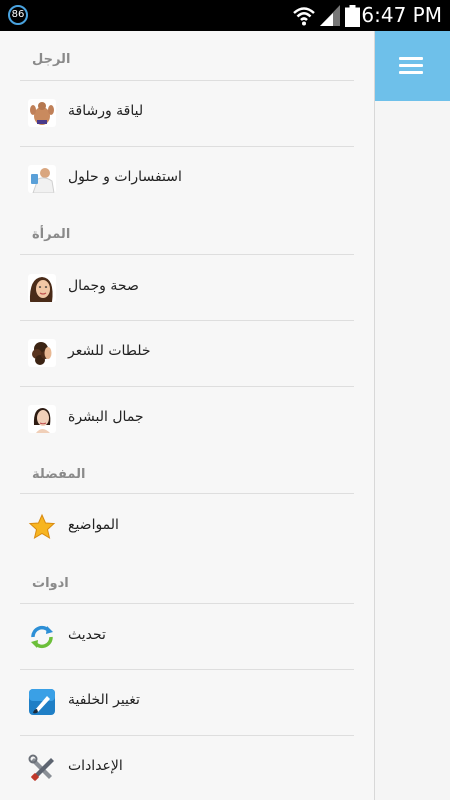  What do you see at coordinates (42, 527) in the screenshot?
I see `star-icon` at bounding box center [42, 527].